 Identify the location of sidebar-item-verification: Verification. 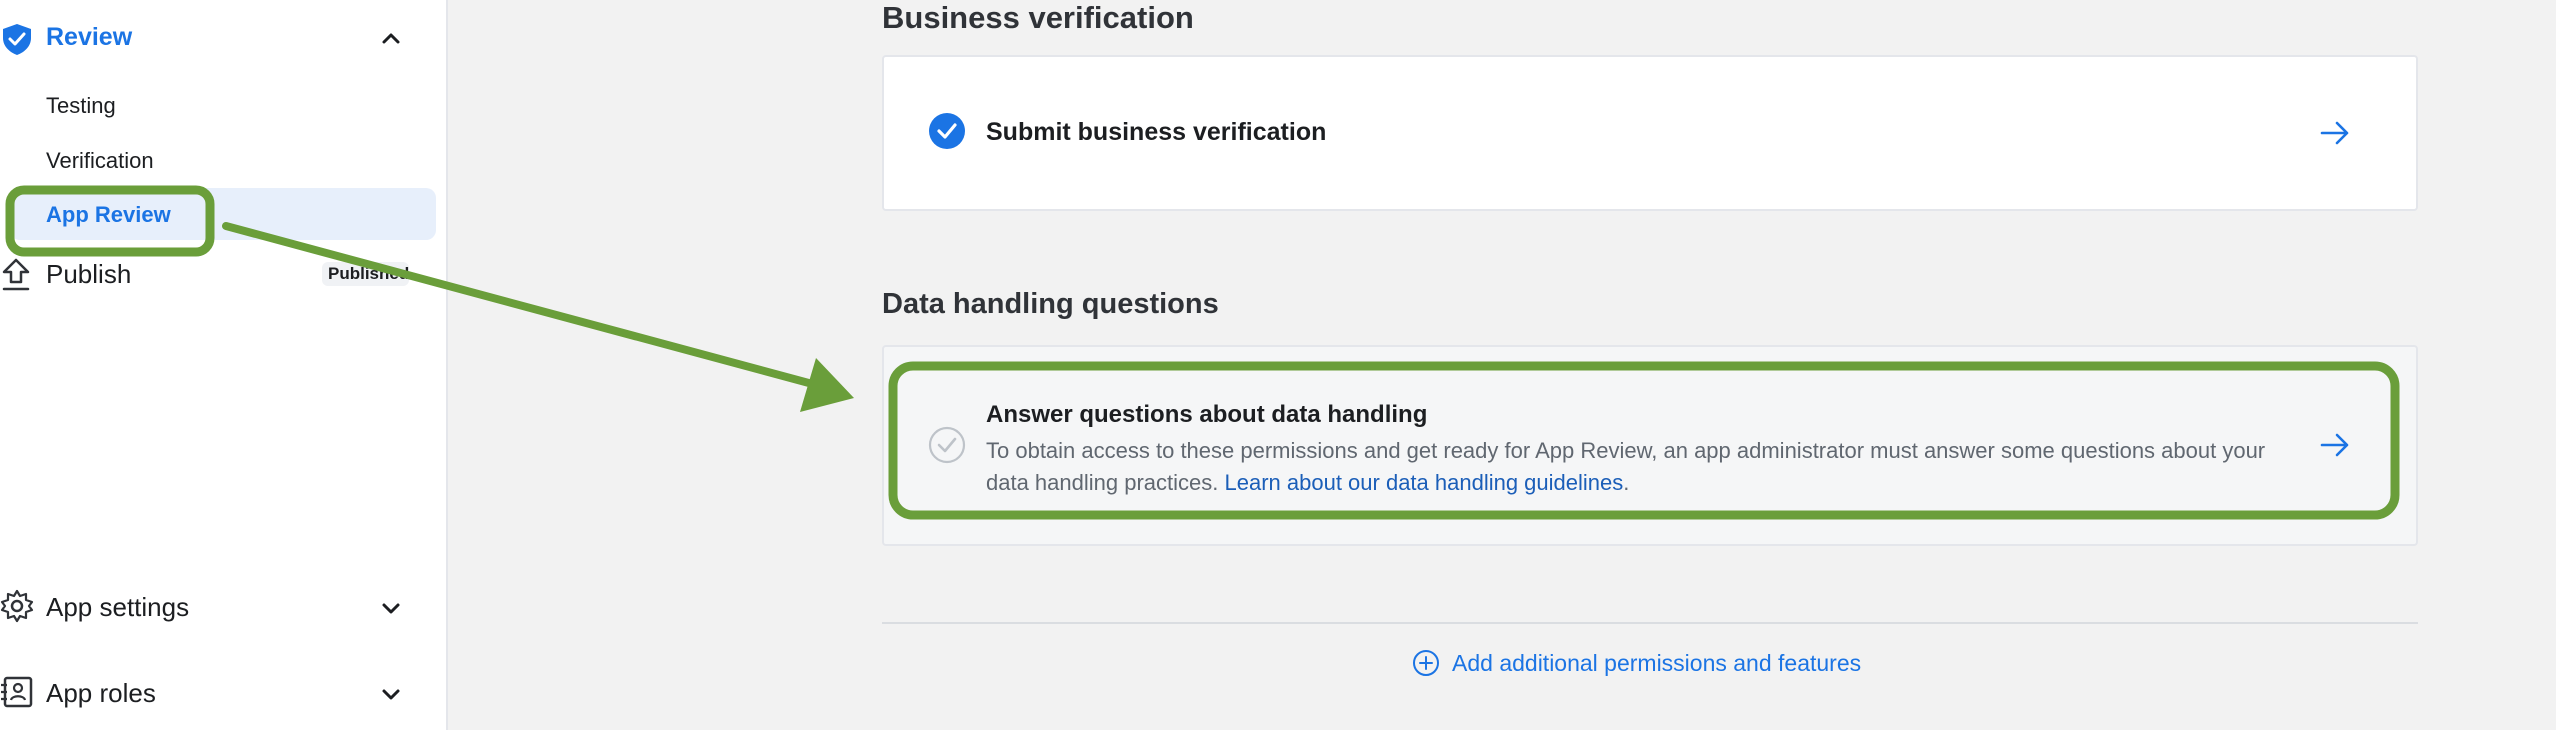
(100, 161).